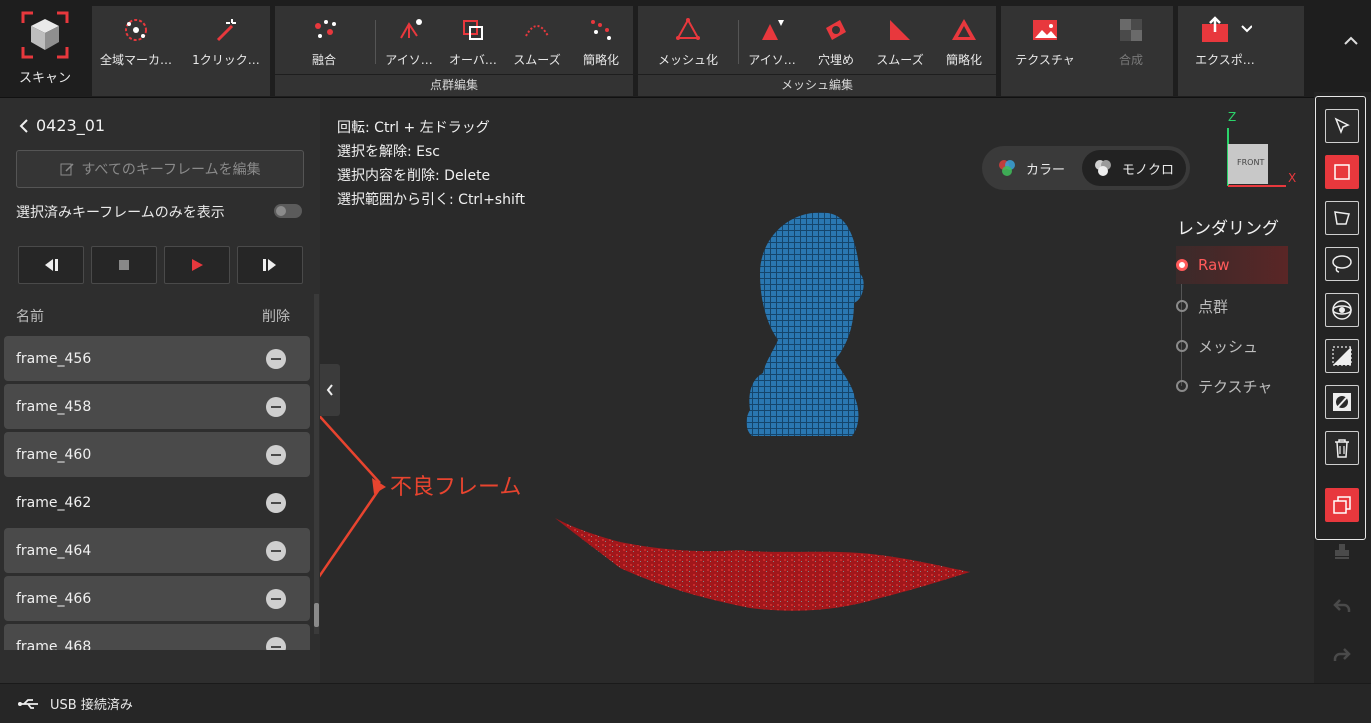 The image size is (1371, 723). I want to click on color-mode-color-label: カラー, so click(1046, 170).